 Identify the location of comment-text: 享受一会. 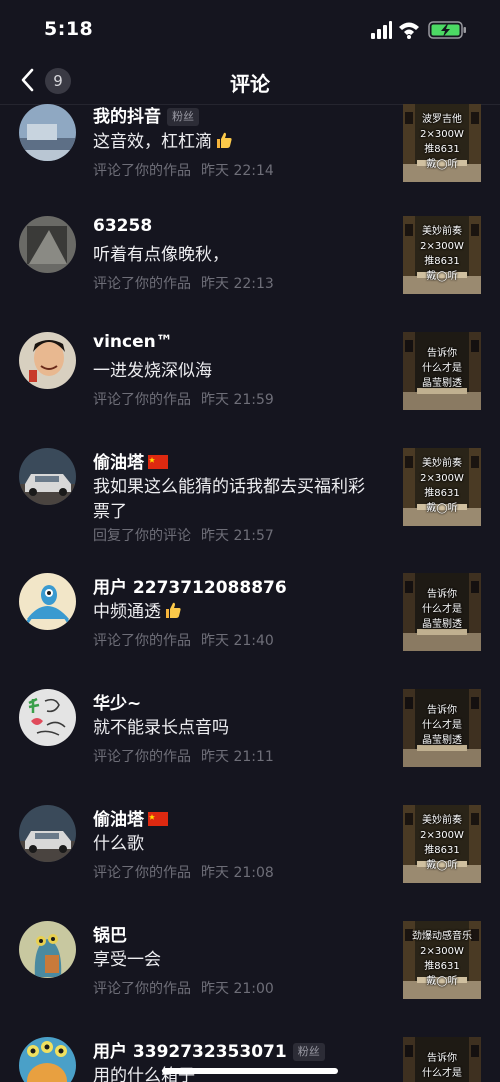
(127, 960).